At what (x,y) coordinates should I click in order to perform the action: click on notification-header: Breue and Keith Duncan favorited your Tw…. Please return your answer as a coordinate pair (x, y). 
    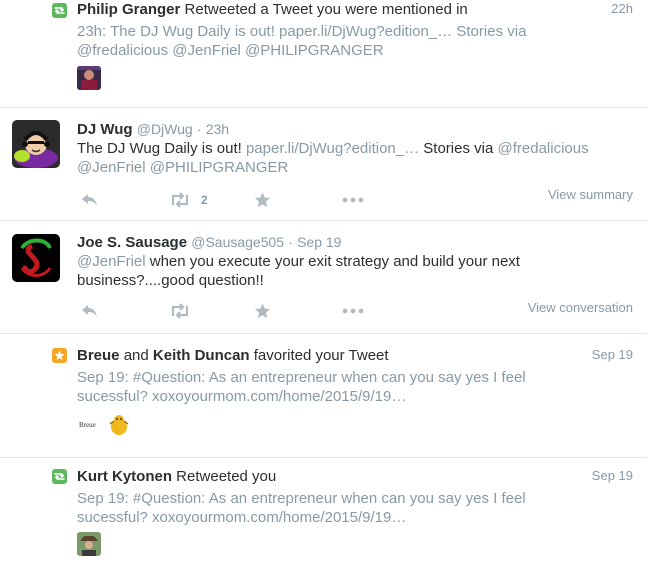
    Looking at the image, I should click on (233, 355).